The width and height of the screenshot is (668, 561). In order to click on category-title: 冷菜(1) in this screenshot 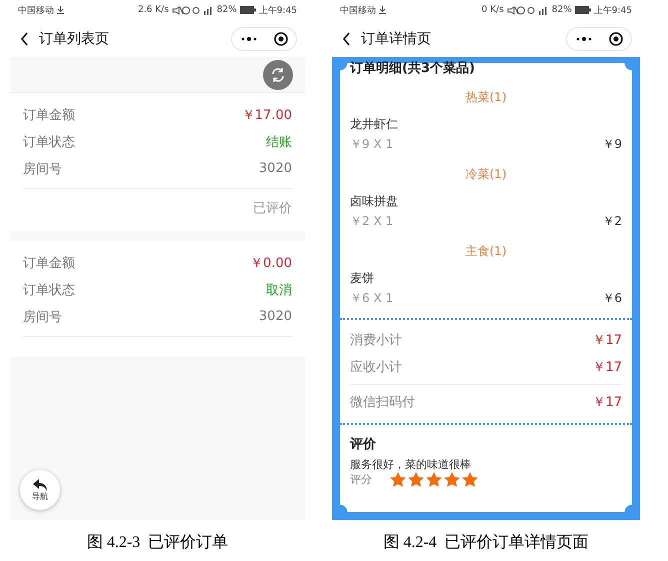, I will do `click(486, 174)`.